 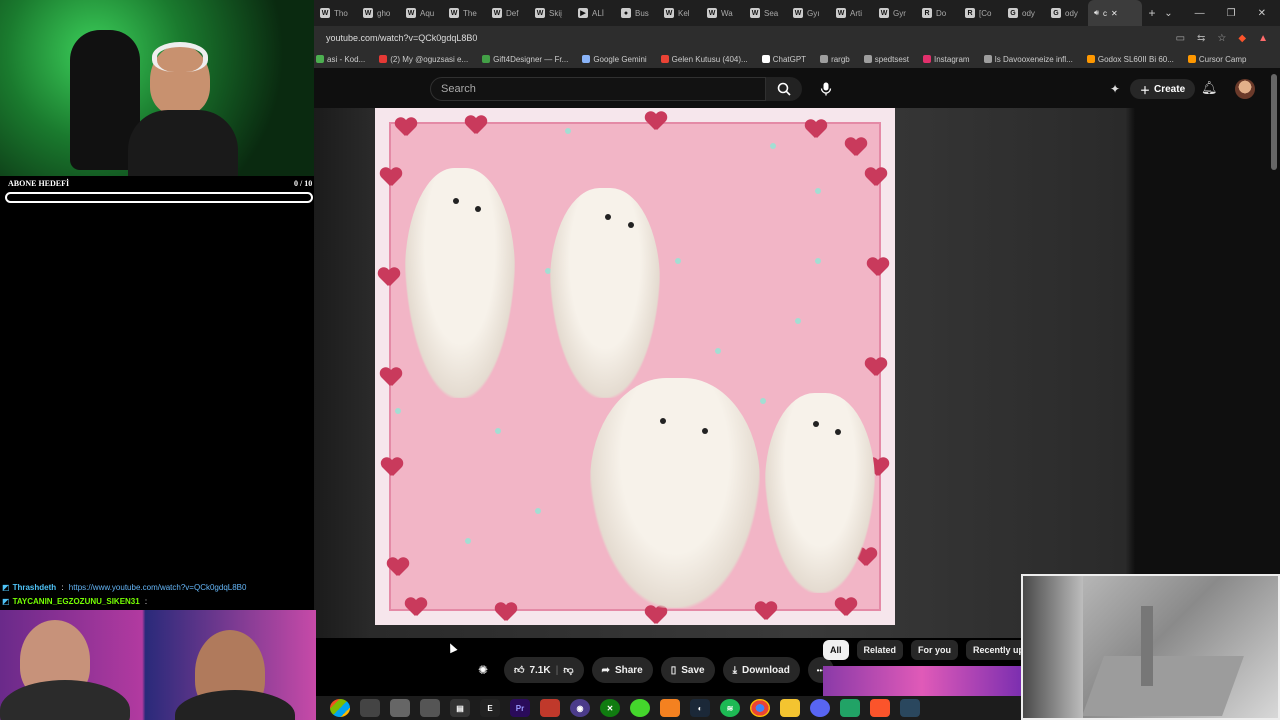 What do you see at coordinates (1242, 38) in the screenshot?
I see `brave-shield-icon: ◆` at bounding box center [1242, 38].